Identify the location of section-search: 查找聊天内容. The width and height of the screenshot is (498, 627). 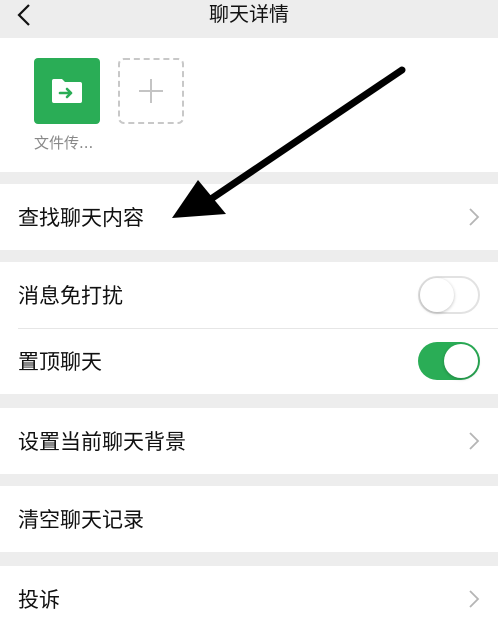
(249, 217).